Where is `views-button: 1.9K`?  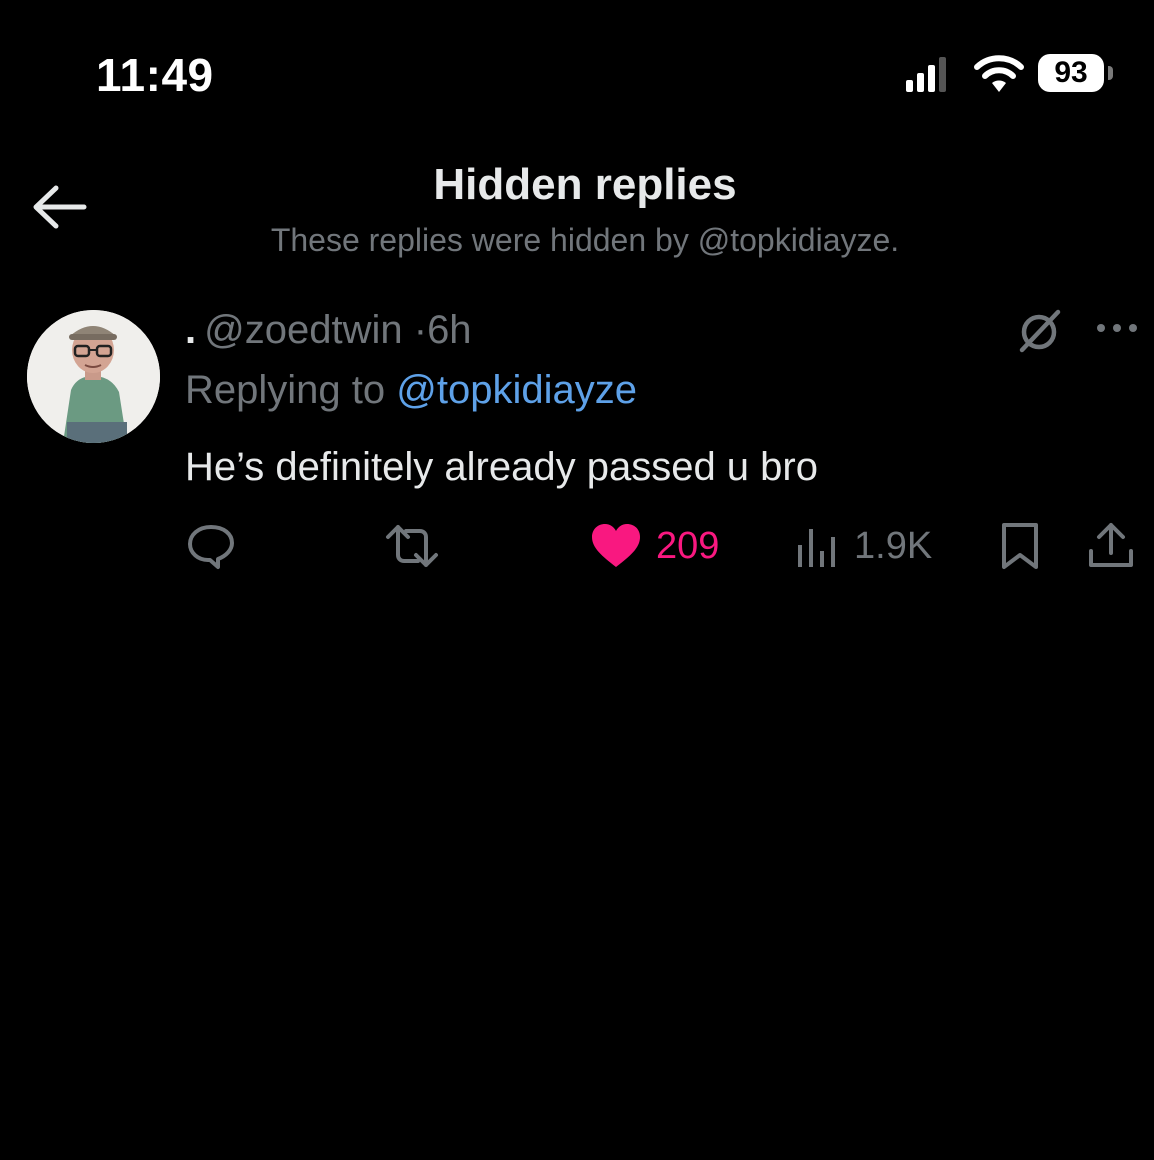 views-button: 1.9K is located at coordinates (864, 546).